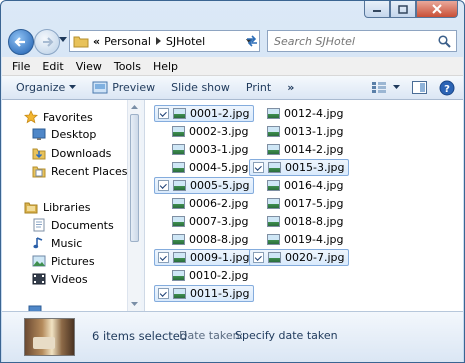  I want to click on file-item: 0003-1.jpg, so click(203, 149).